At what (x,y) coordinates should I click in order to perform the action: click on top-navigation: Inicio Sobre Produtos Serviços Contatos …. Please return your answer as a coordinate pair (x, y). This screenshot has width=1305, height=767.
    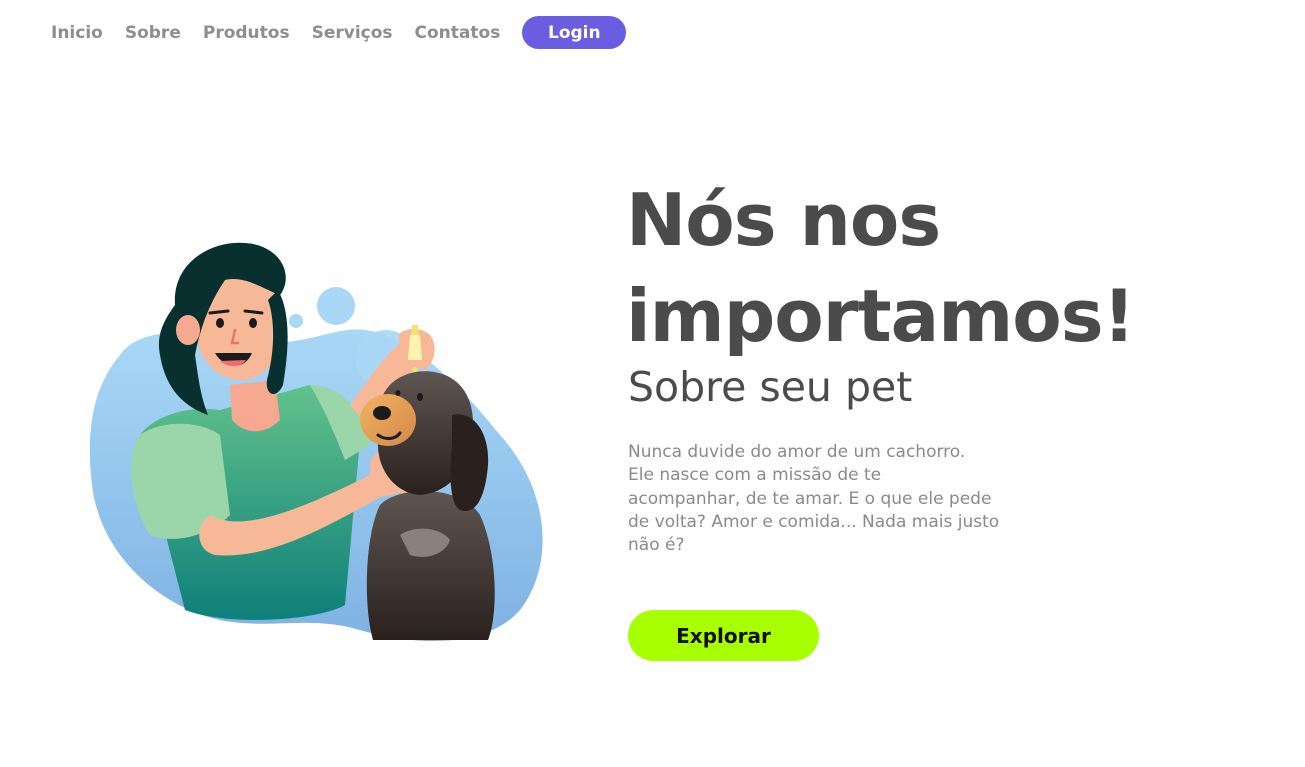
    Looking at the image, I should click on (339, 32).